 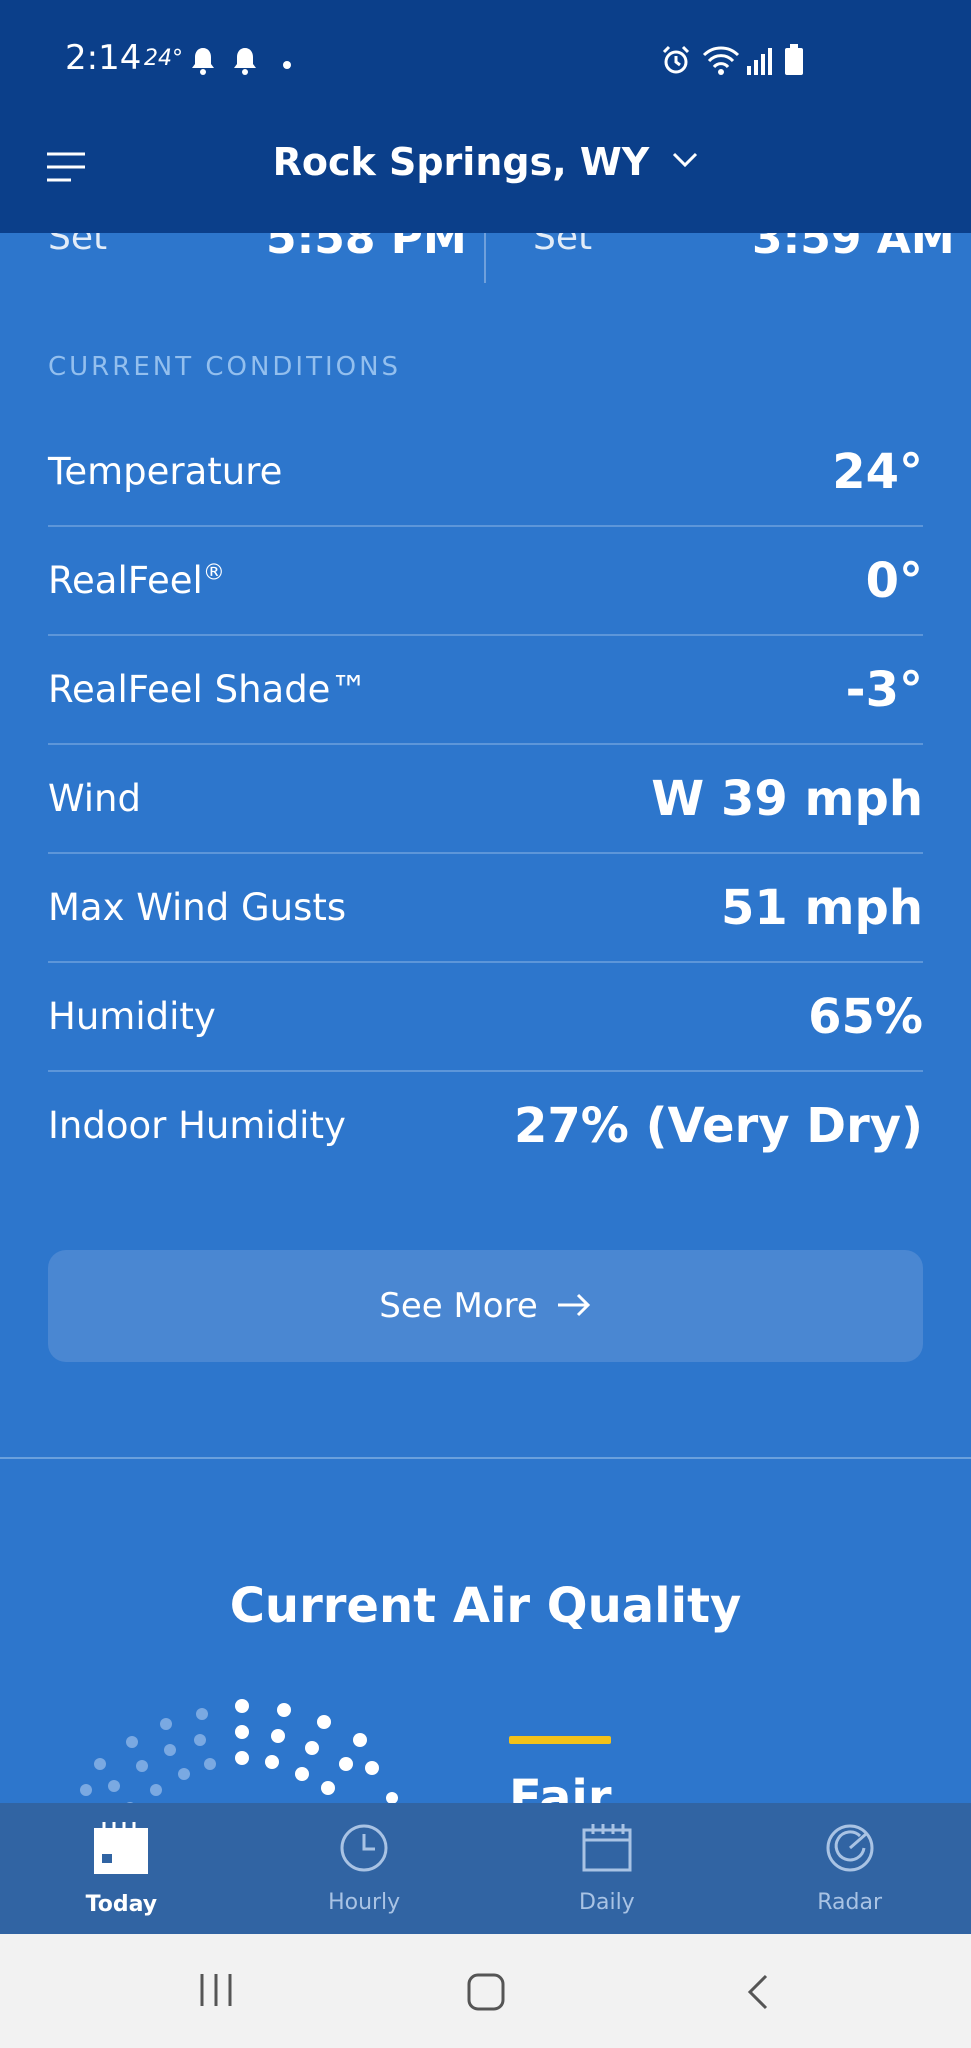 I want to click on tab-hourly: Hourly, so click(x=364, y=1868).